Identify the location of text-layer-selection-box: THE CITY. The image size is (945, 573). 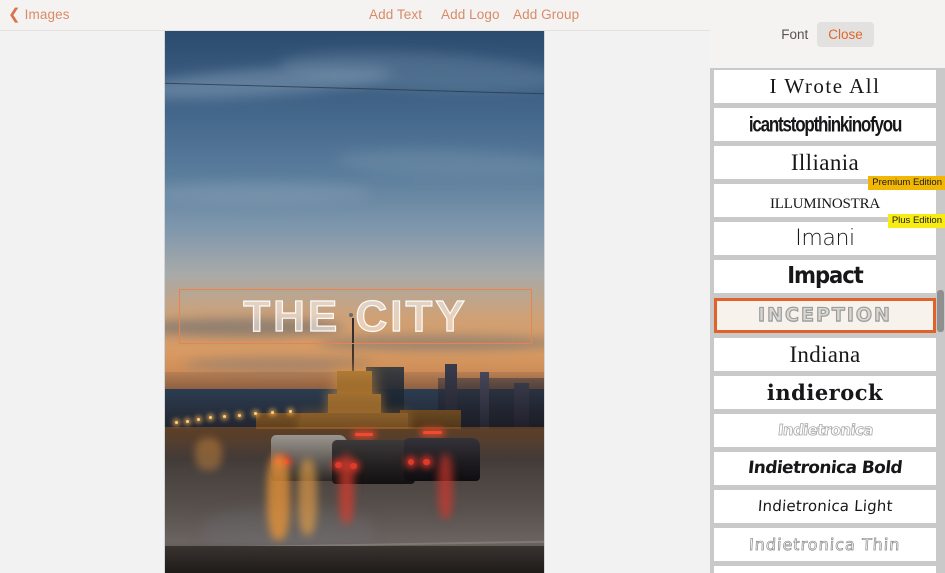
(355, 316).